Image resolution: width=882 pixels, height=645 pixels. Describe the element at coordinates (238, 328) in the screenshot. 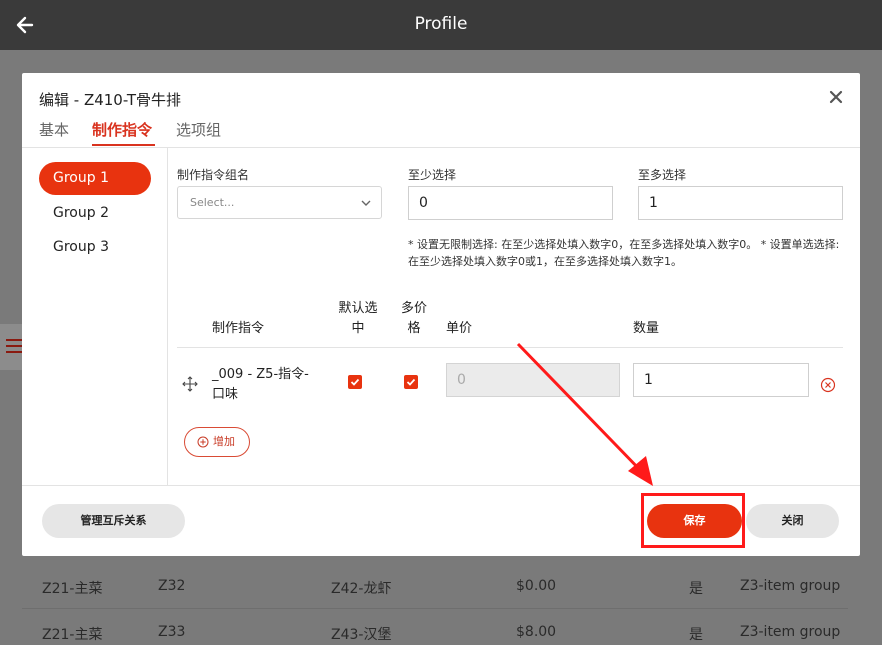

I see `column-header-command: 制作指令` at that location.